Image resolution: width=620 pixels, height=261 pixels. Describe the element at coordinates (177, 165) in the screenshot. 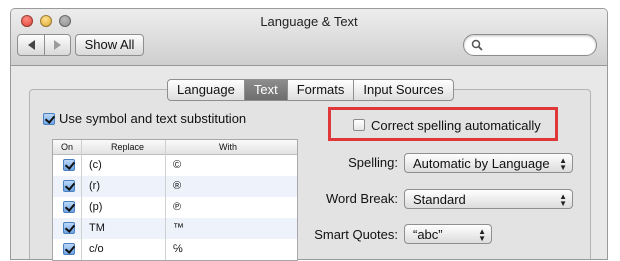

I see `row-with: ©` at that location.